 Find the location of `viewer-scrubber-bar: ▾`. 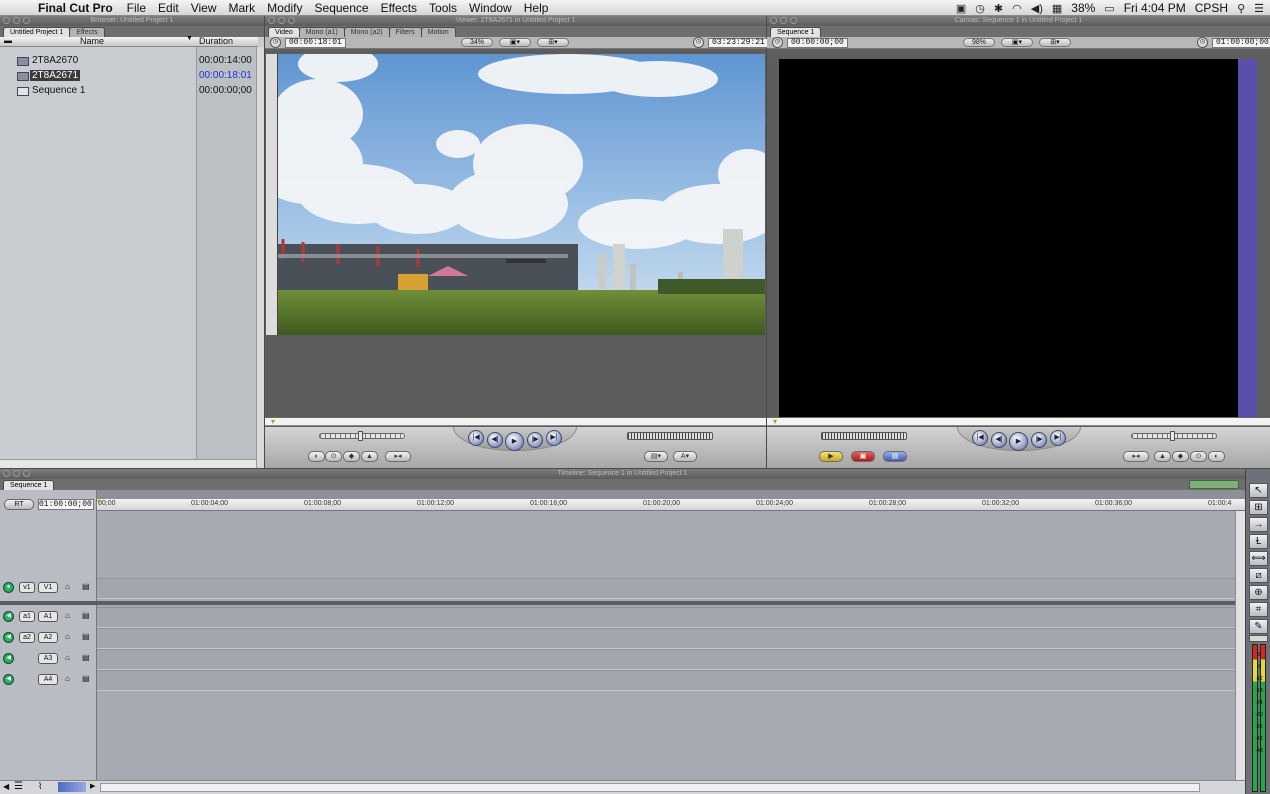

viewer-scrubber-bar: ▾ is located at coordinates (515, 421).